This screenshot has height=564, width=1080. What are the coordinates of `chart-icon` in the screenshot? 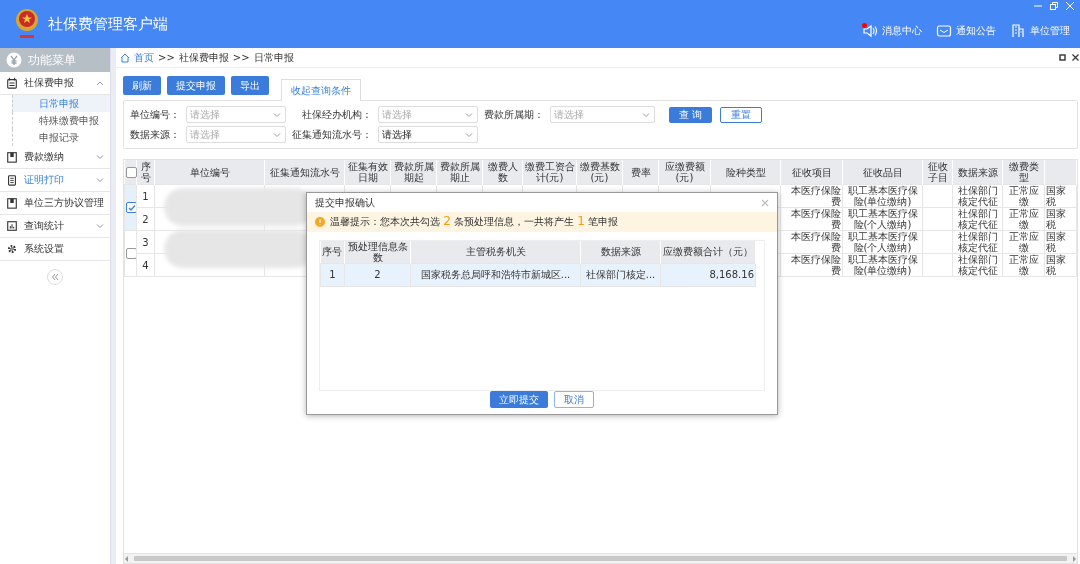 It's located at (12, 226).